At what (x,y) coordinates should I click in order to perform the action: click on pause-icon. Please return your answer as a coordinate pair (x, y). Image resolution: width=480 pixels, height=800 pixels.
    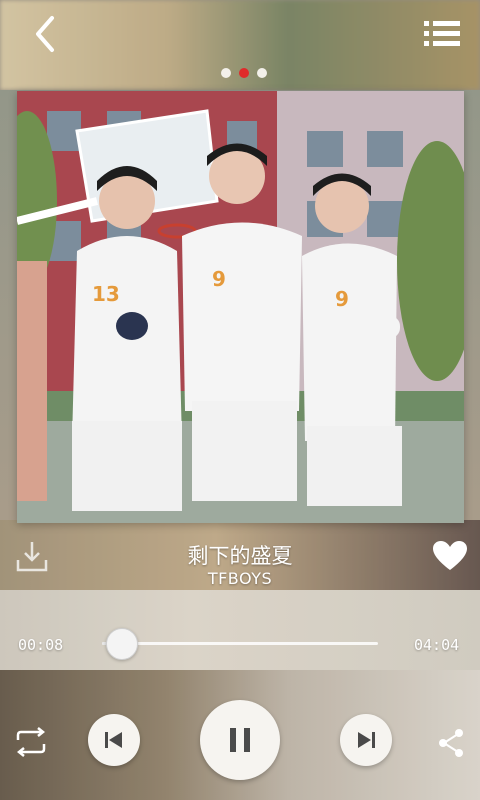
    Looking at the image, I should click on (240, 740).